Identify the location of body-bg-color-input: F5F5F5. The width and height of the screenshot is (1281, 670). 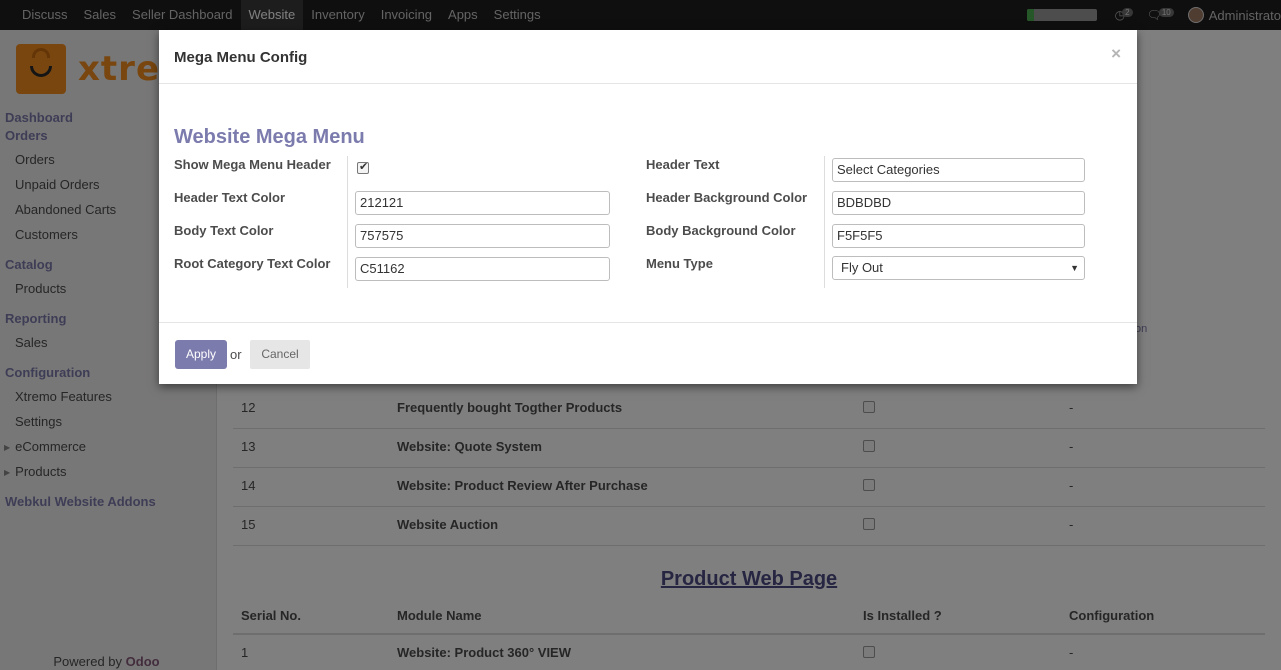
(958, 236).